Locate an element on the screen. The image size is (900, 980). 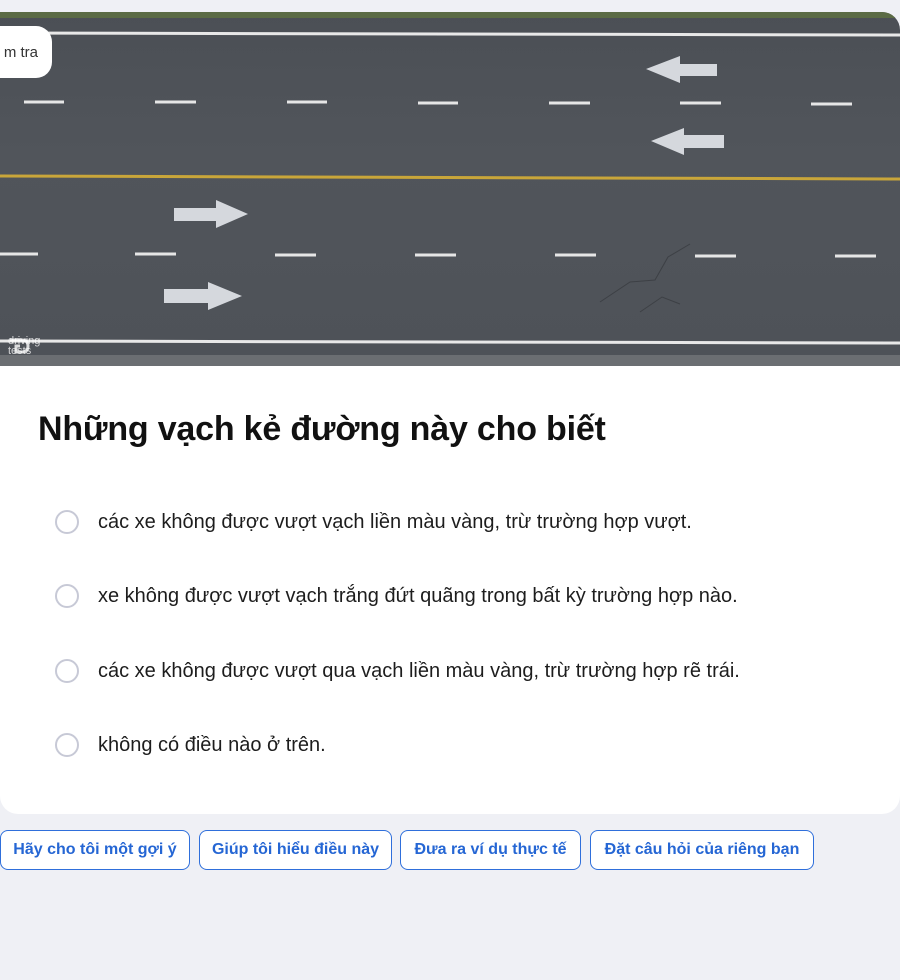
answer-option-4: không có điều nào ở trên. is located at coordinates (190, 745).